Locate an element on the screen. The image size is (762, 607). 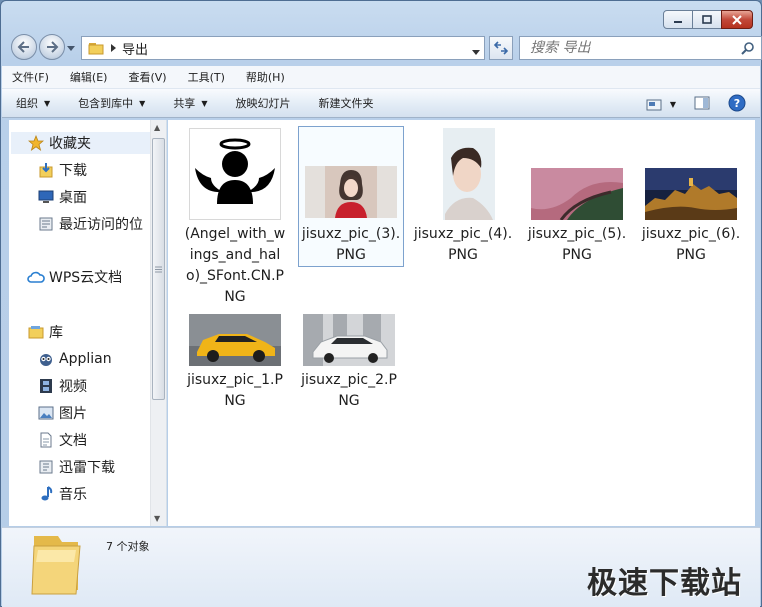
help-button: ? is located at coordinates (737, 104).